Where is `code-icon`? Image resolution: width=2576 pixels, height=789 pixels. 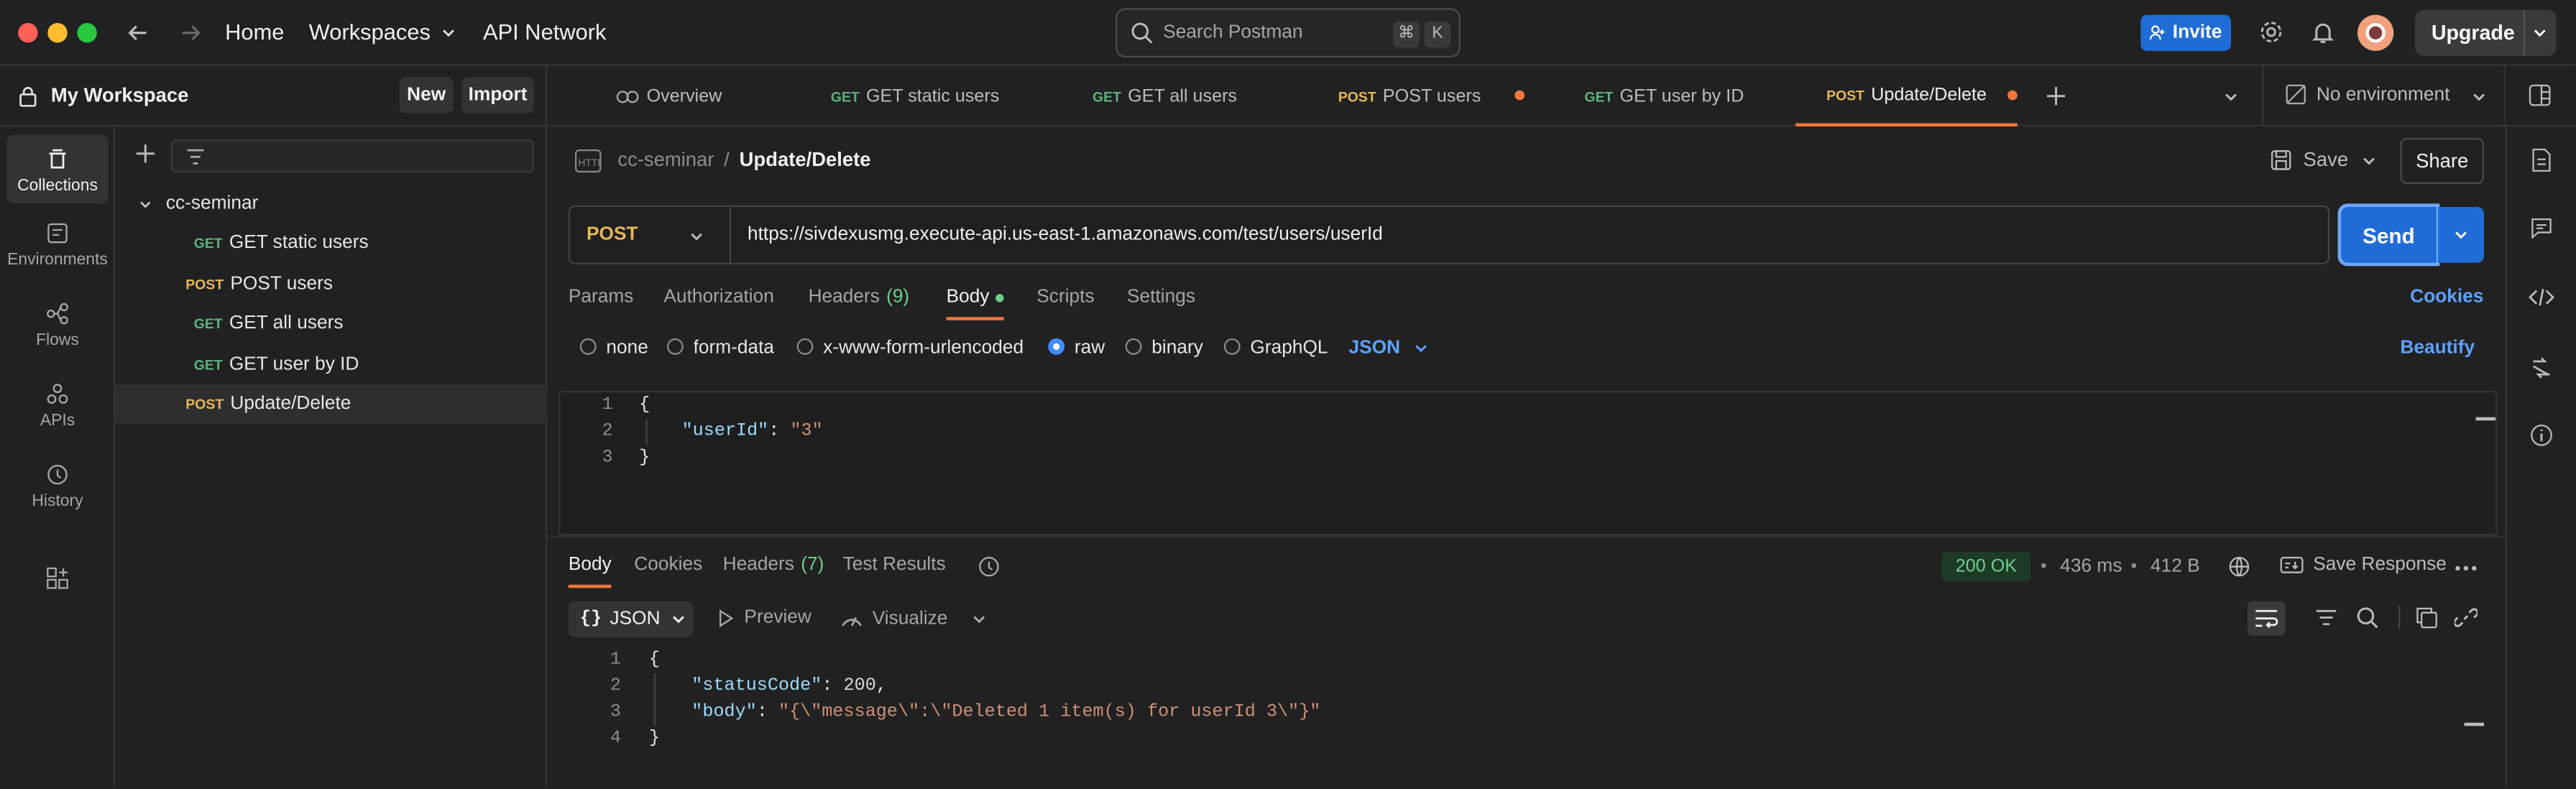 code-icon is located at coordinates (2542, 297).